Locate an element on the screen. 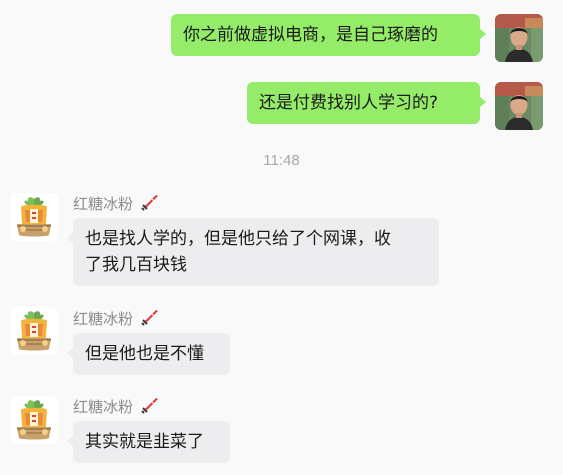  message-text: 其实就是韭菜了 is located at coordinates (144, 442).